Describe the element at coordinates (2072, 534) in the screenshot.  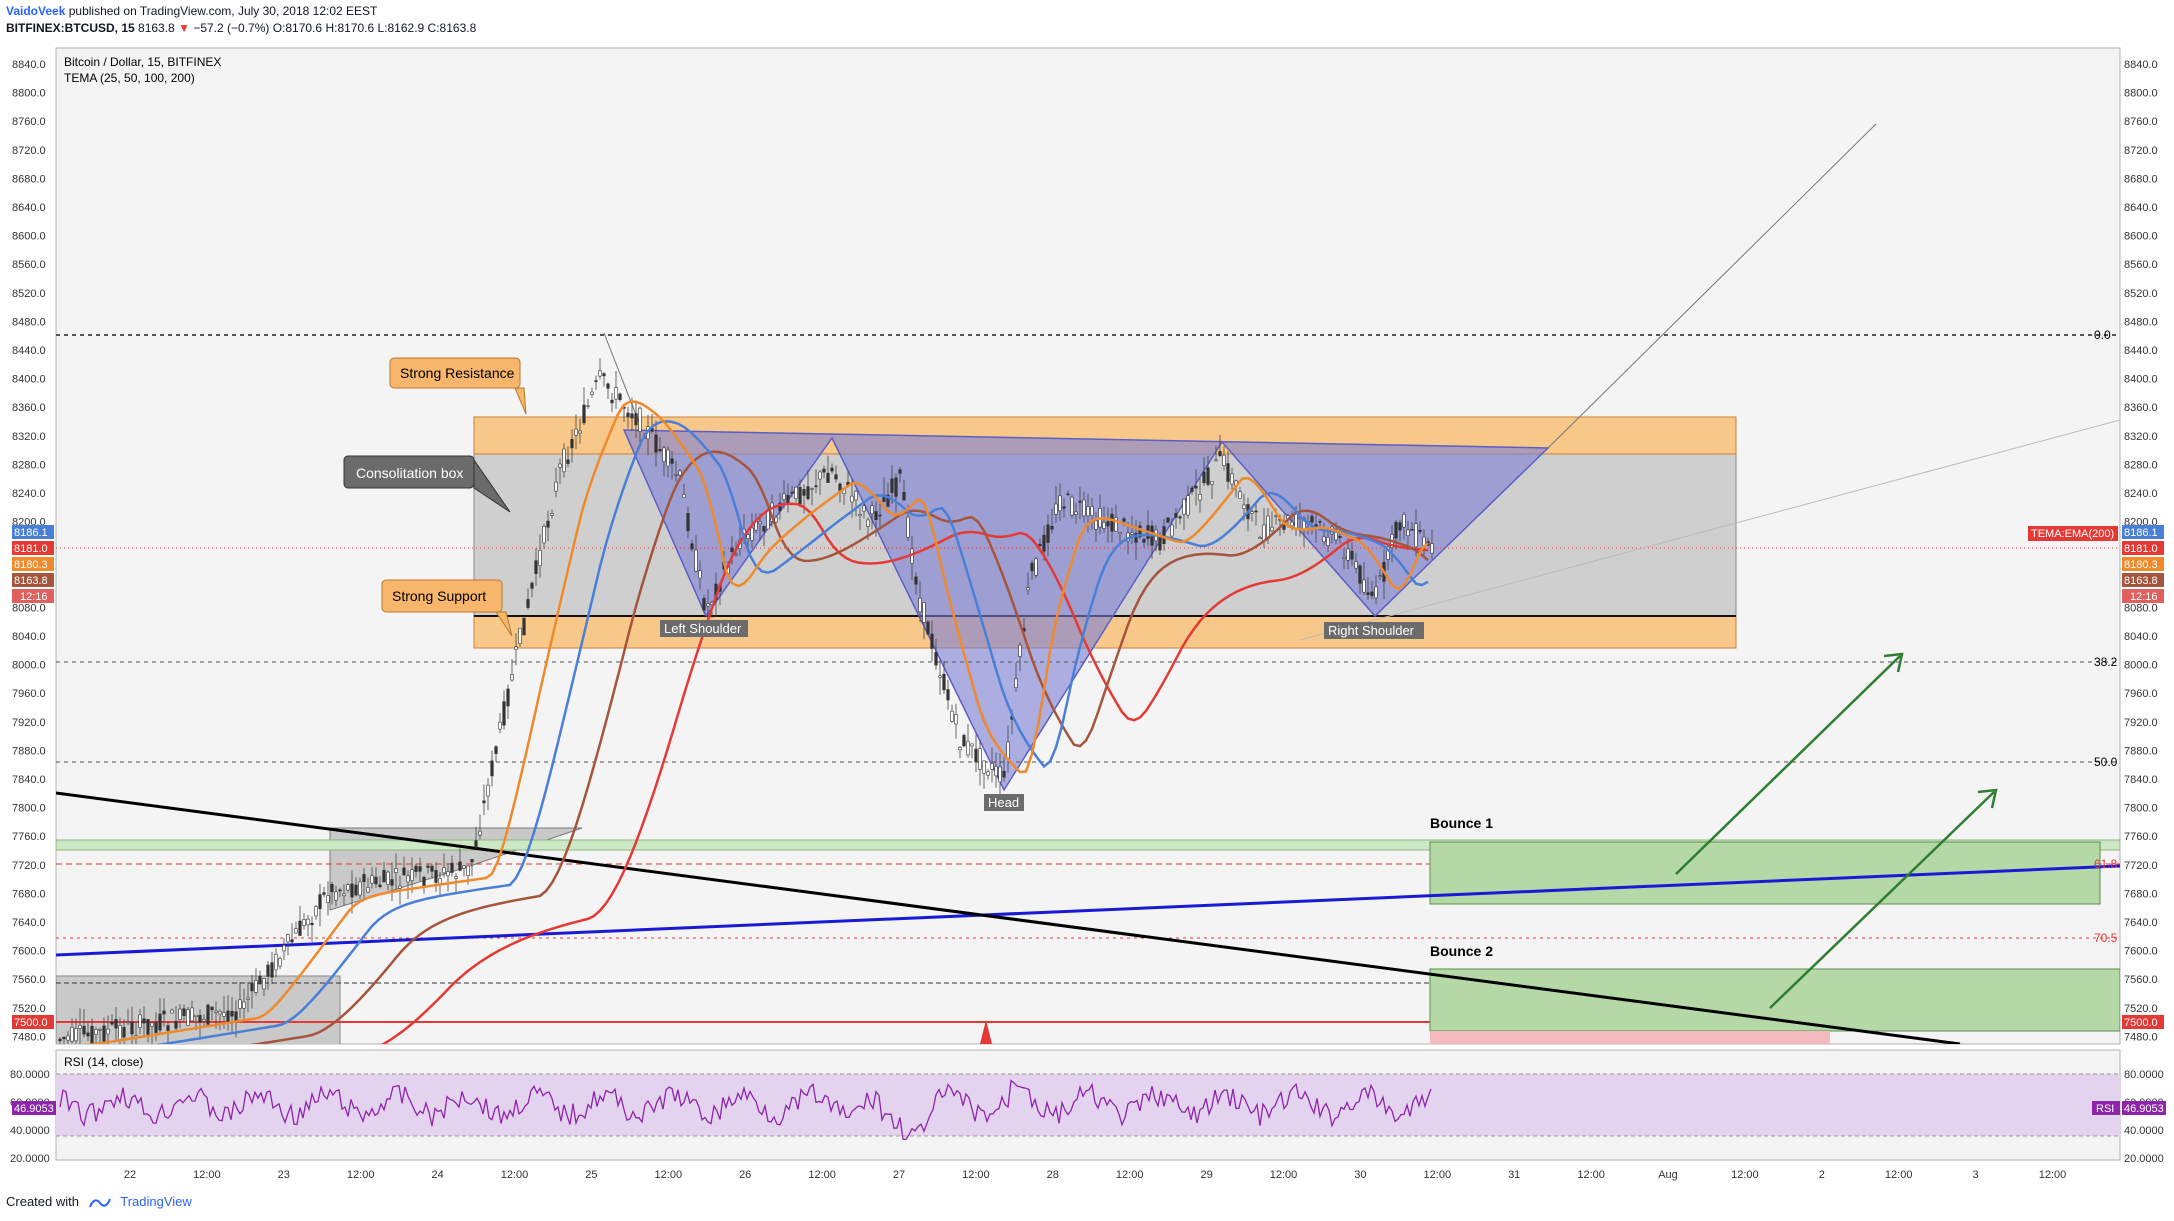
I see `svg-text: TEMA:EMA(200)` at that location.